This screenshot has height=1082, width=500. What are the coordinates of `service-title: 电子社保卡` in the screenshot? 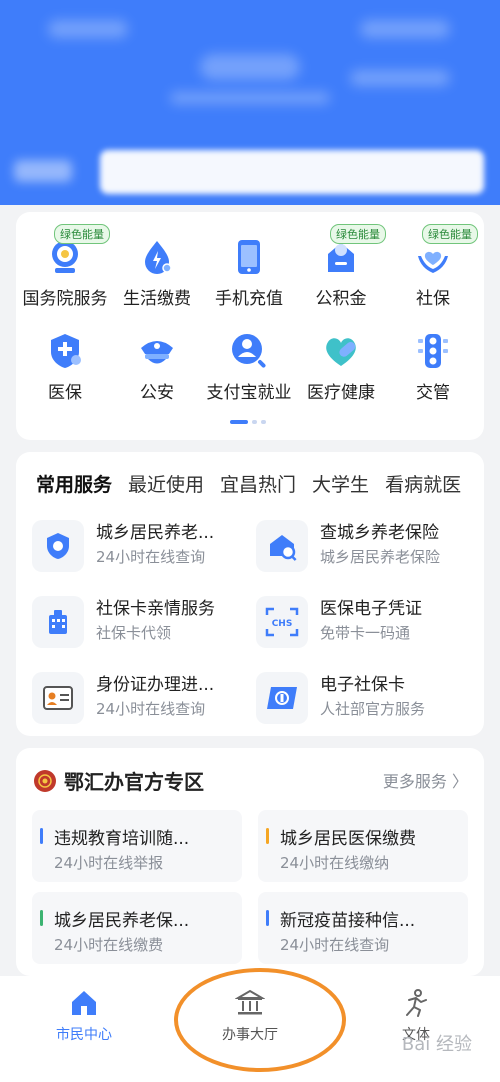 It's located at (362, 685).